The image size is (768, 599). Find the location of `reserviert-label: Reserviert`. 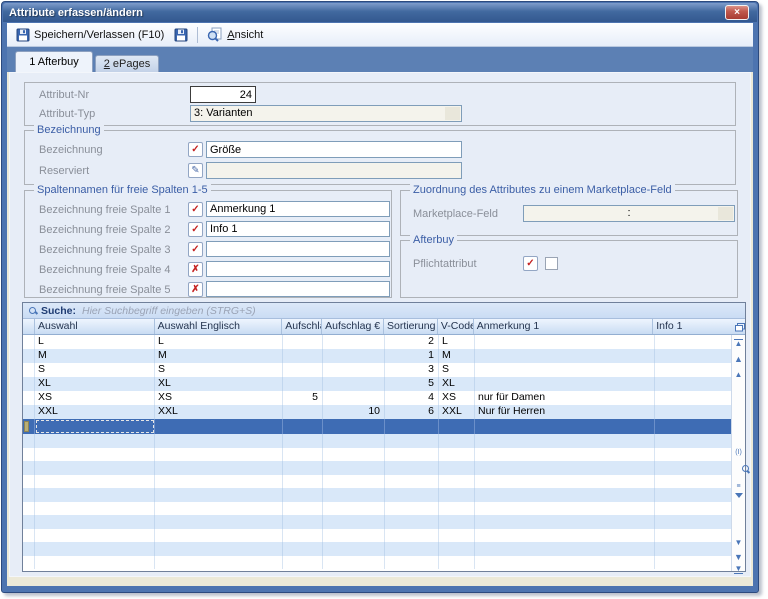

reserviert-label: Reserviert is located at coordinates (64, 171).